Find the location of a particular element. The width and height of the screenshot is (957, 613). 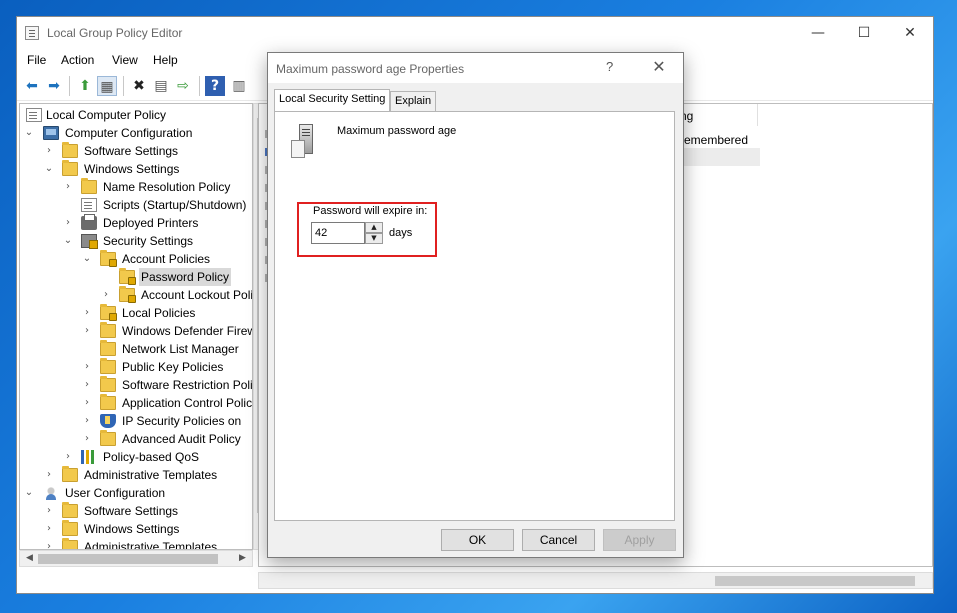

tree-item-user-software-settings: › Software Settings is located at coordinates (136, 511).